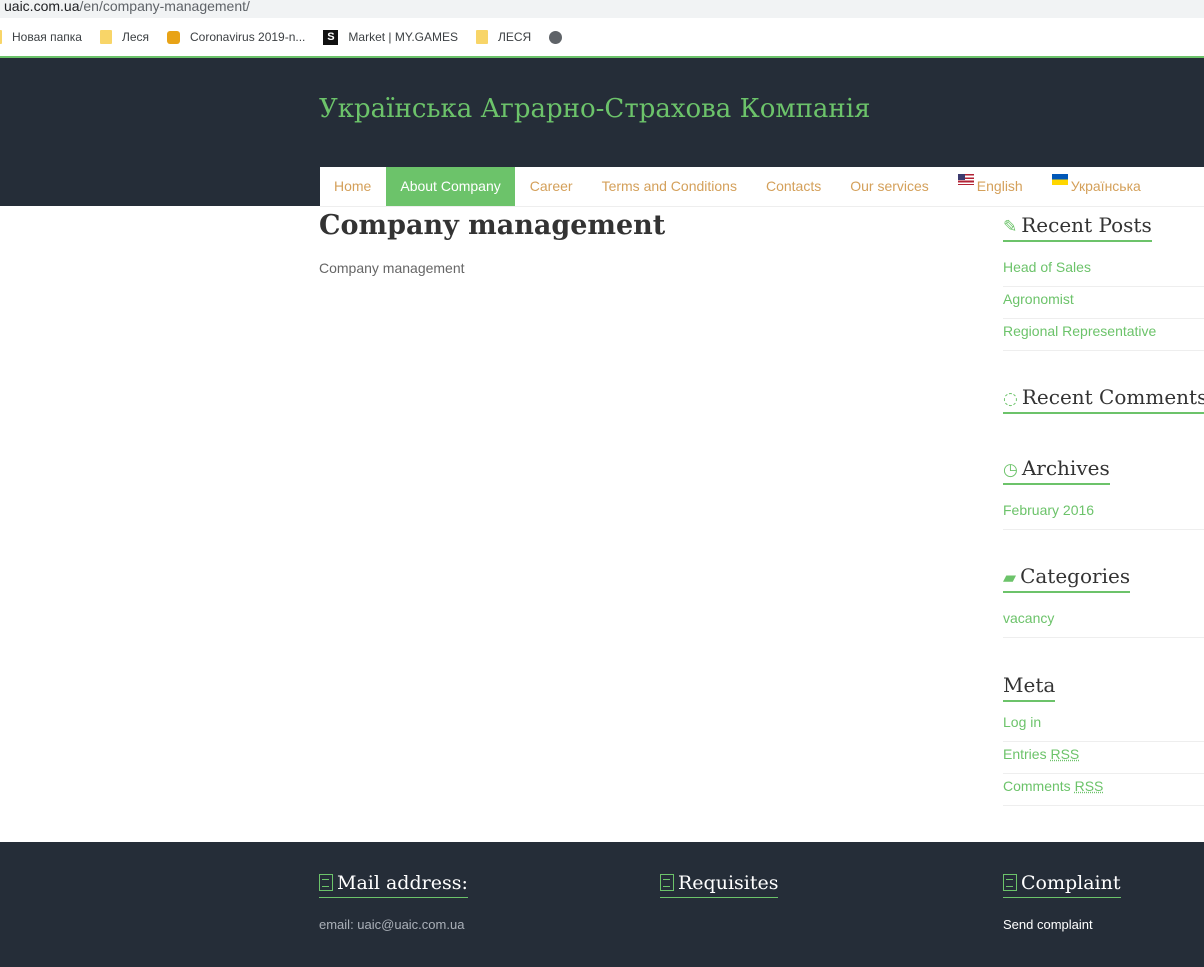  I want to click on pencil-icon: ✎, so click(1010, 227).